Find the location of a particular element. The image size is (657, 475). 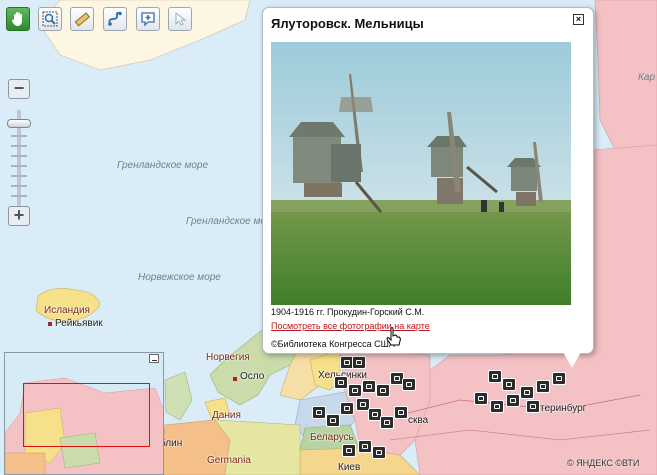

measure-tool-button is located at coordinates (82, 19).